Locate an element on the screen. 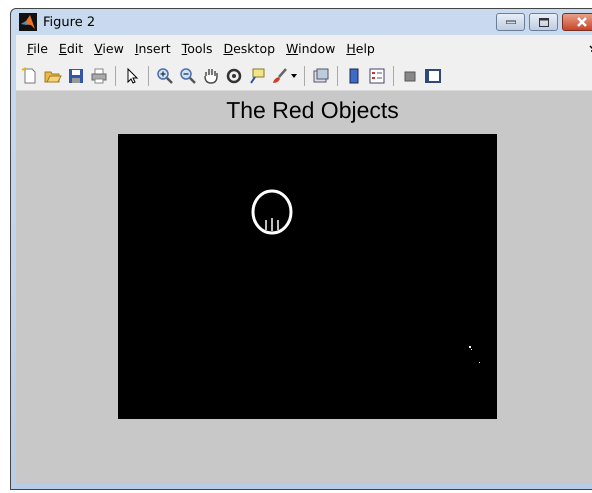  maximize-button is located at coordinates (543, 22).